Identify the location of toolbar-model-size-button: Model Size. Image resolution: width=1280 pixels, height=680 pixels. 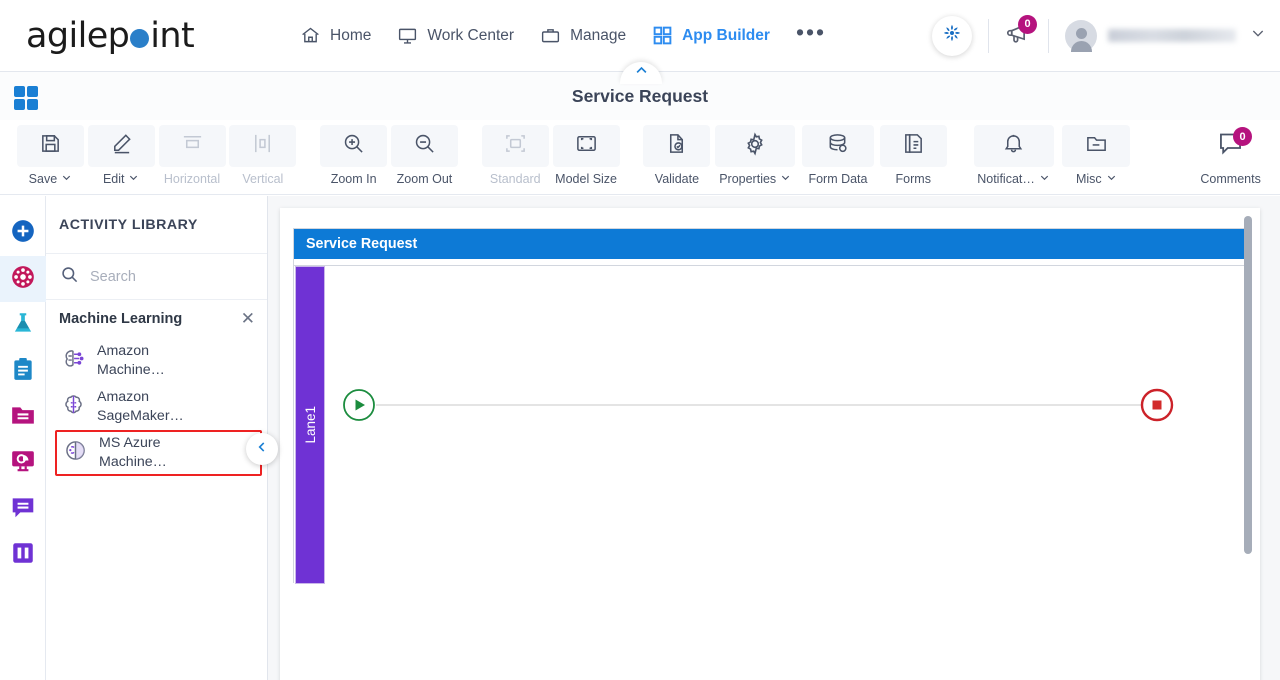
(586, 155).